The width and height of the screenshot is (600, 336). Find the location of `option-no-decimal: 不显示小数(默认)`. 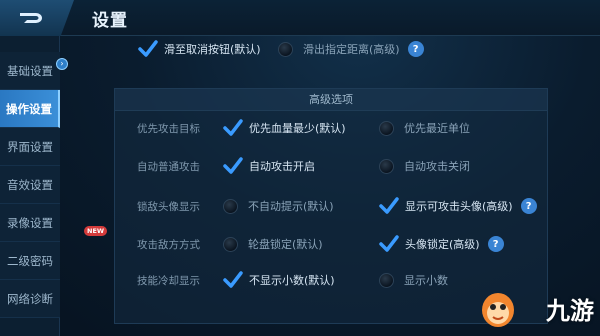

option-no-decimal: 不显示小数(默认) is located at coordinates (279, 280).